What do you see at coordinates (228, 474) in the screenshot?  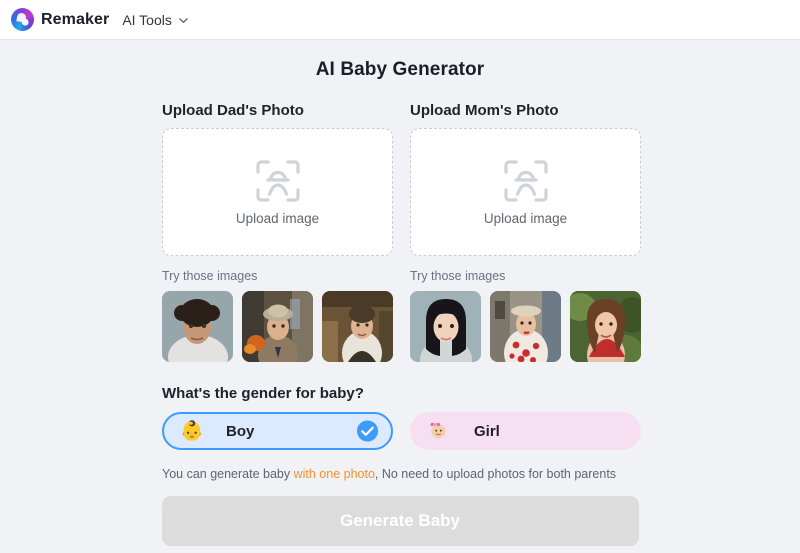 I see `hint-text-before: You can generate baby` at bounding box center [228, 474].